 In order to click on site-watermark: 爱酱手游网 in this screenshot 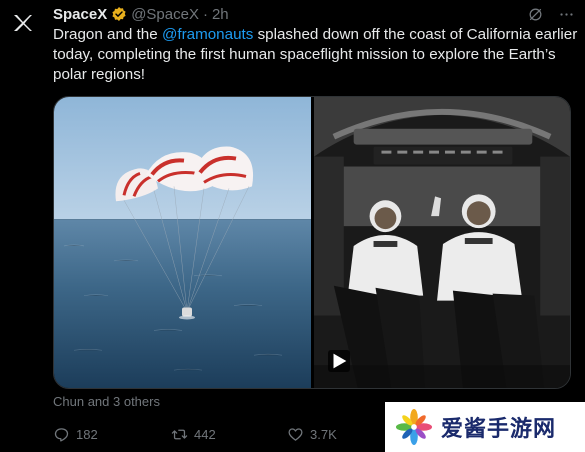, I will do `click(485, 427)`.